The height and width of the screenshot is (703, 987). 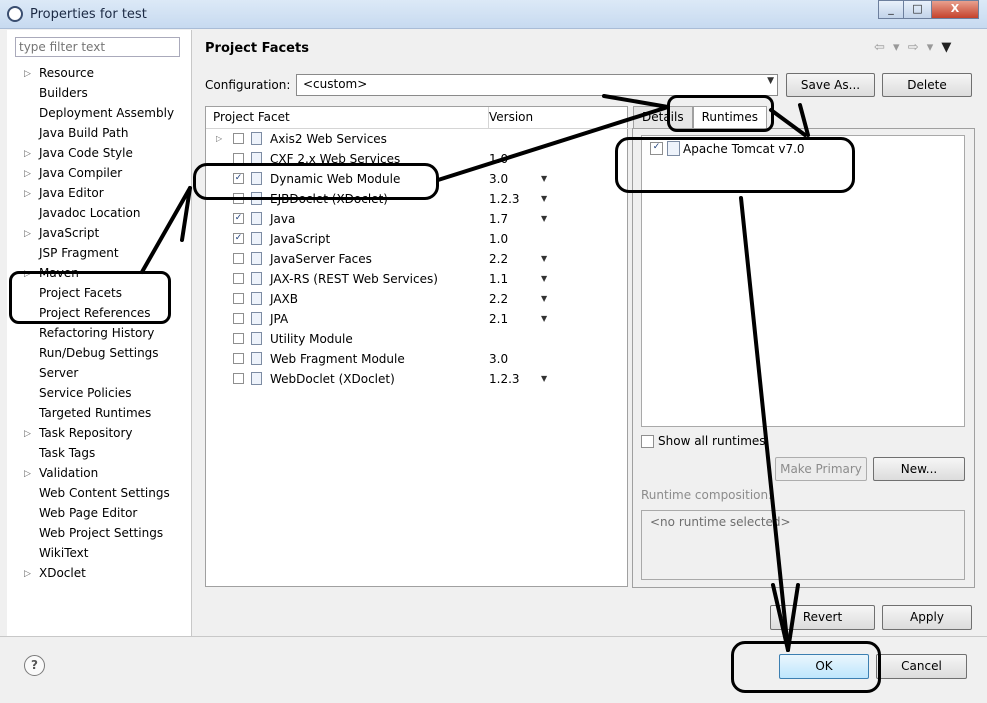 I want to click on table-row: JavaServer Faces 2.2 ▼, so click(x=416, y=260).